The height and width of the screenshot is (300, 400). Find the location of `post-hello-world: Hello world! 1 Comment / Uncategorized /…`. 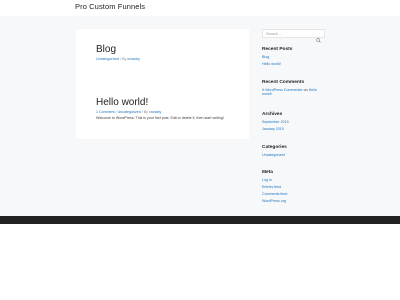

post-hello-world: Hello world! 1 Comment / Uncategorized /… is located at coordinates (171, 108).